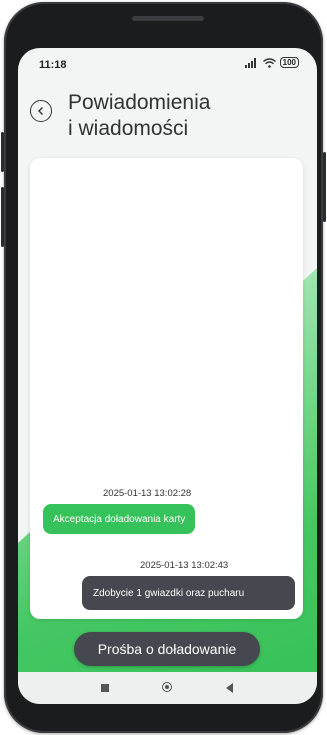  Describe the element at coordinates (2, 152) in the screenshot. I see `side-button-left-top` at that location.